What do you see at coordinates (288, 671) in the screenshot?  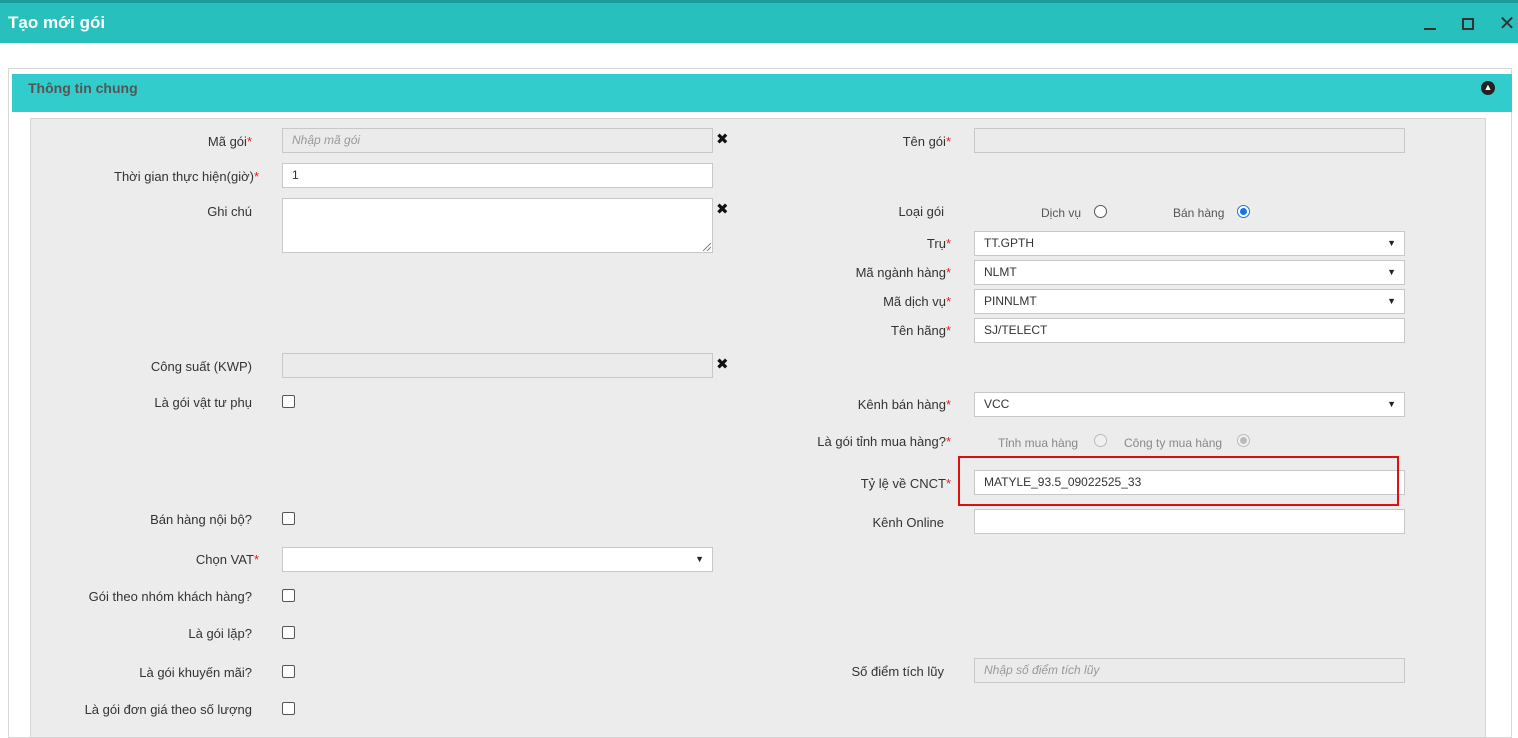 I see `la-goi-khuyen-mai-checkbox` at bounding box center [288, 671].